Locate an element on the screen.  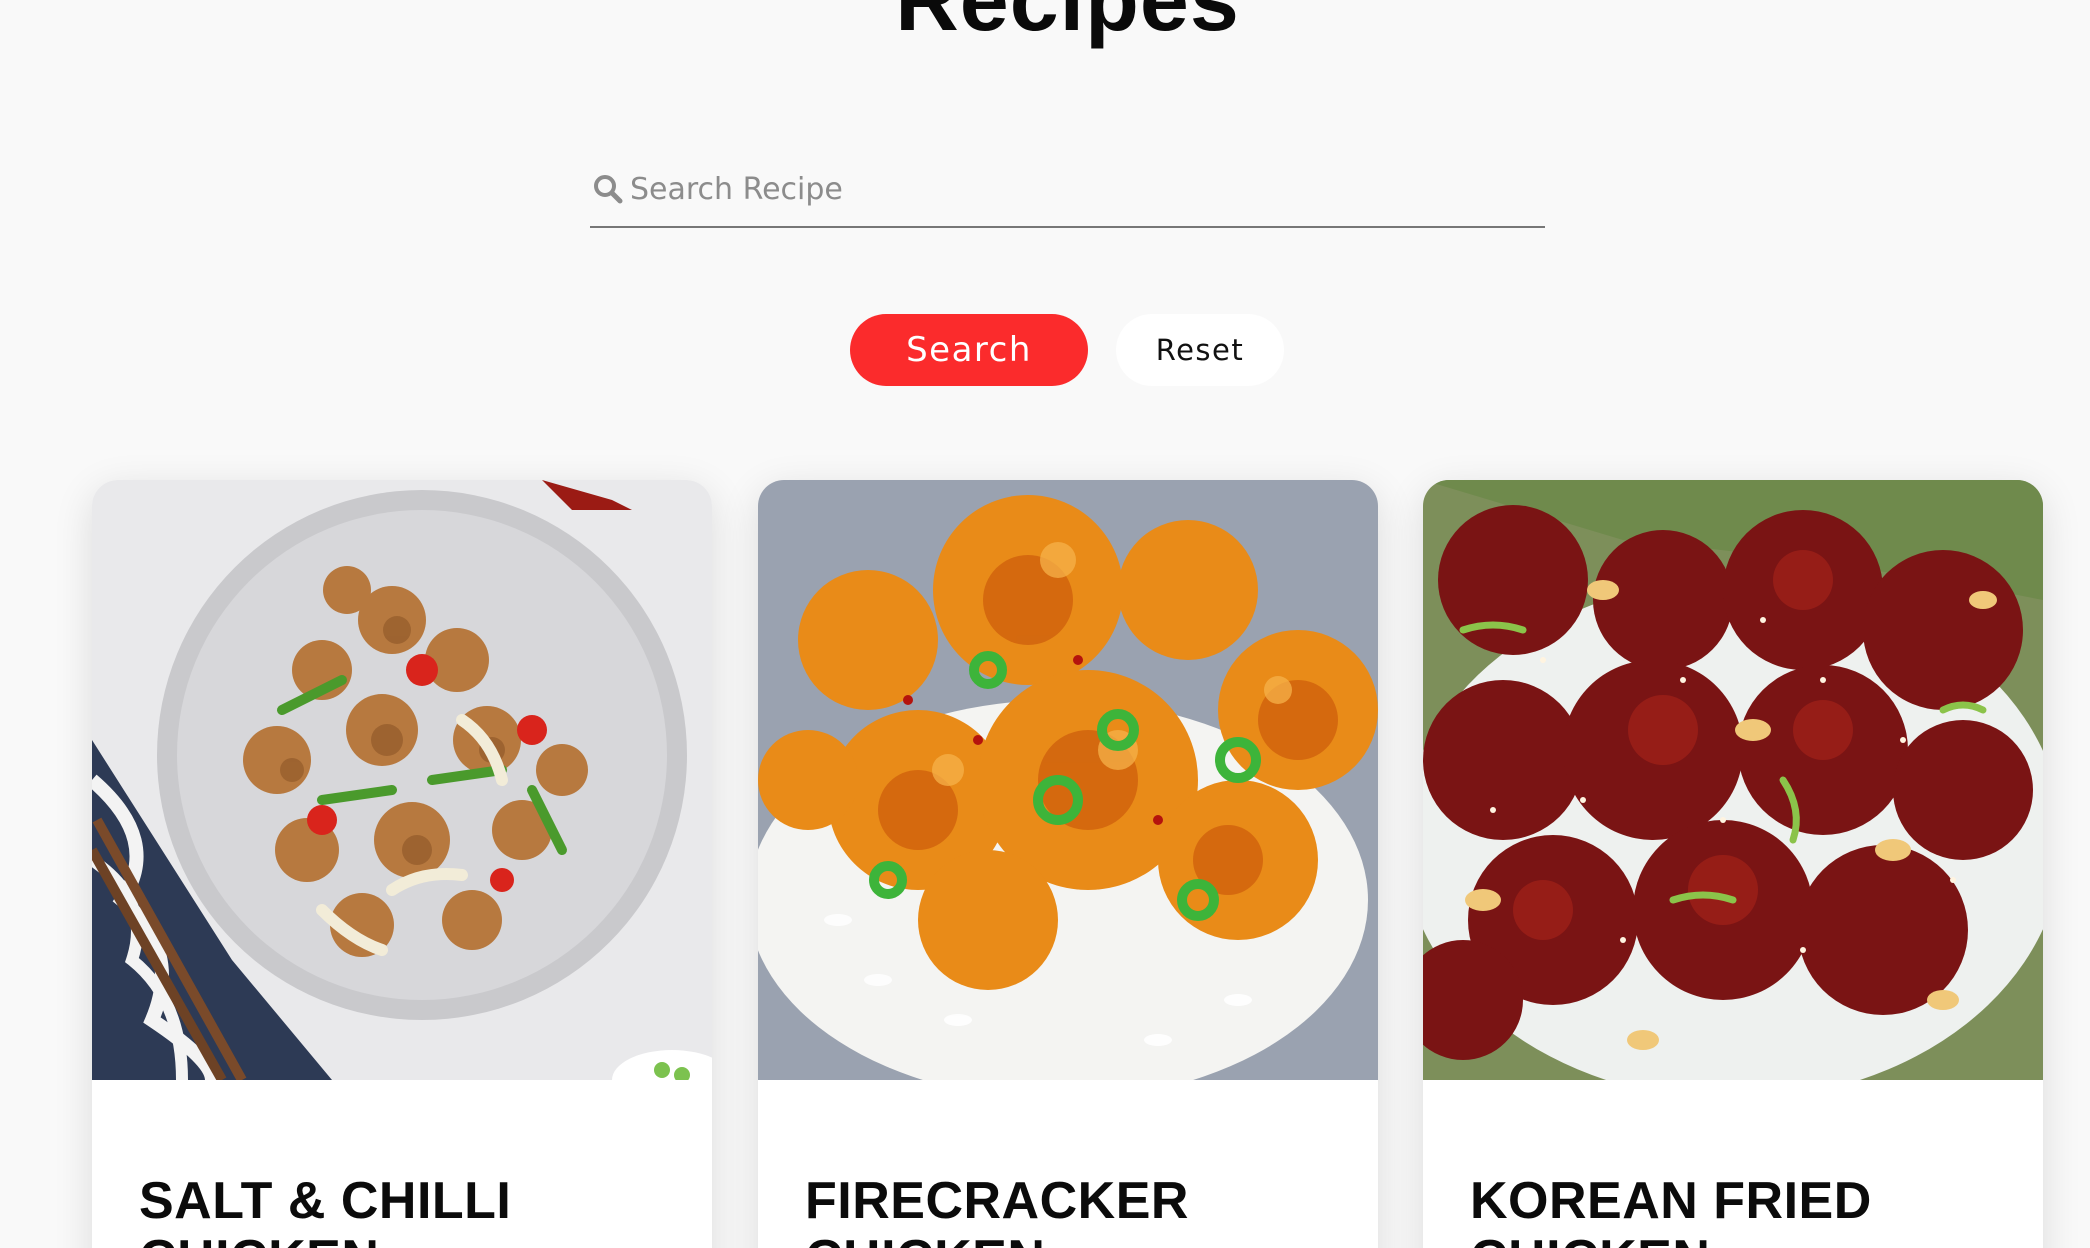
search-bar is located at coordinates (1067, 190).